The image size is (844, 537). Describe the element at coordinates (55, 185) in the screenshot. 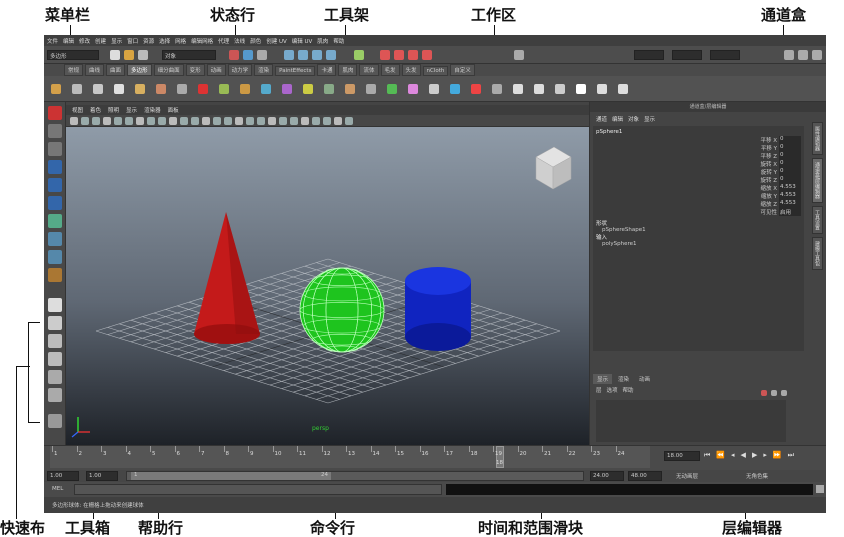

I see `rotate-tool-icon` at that location.